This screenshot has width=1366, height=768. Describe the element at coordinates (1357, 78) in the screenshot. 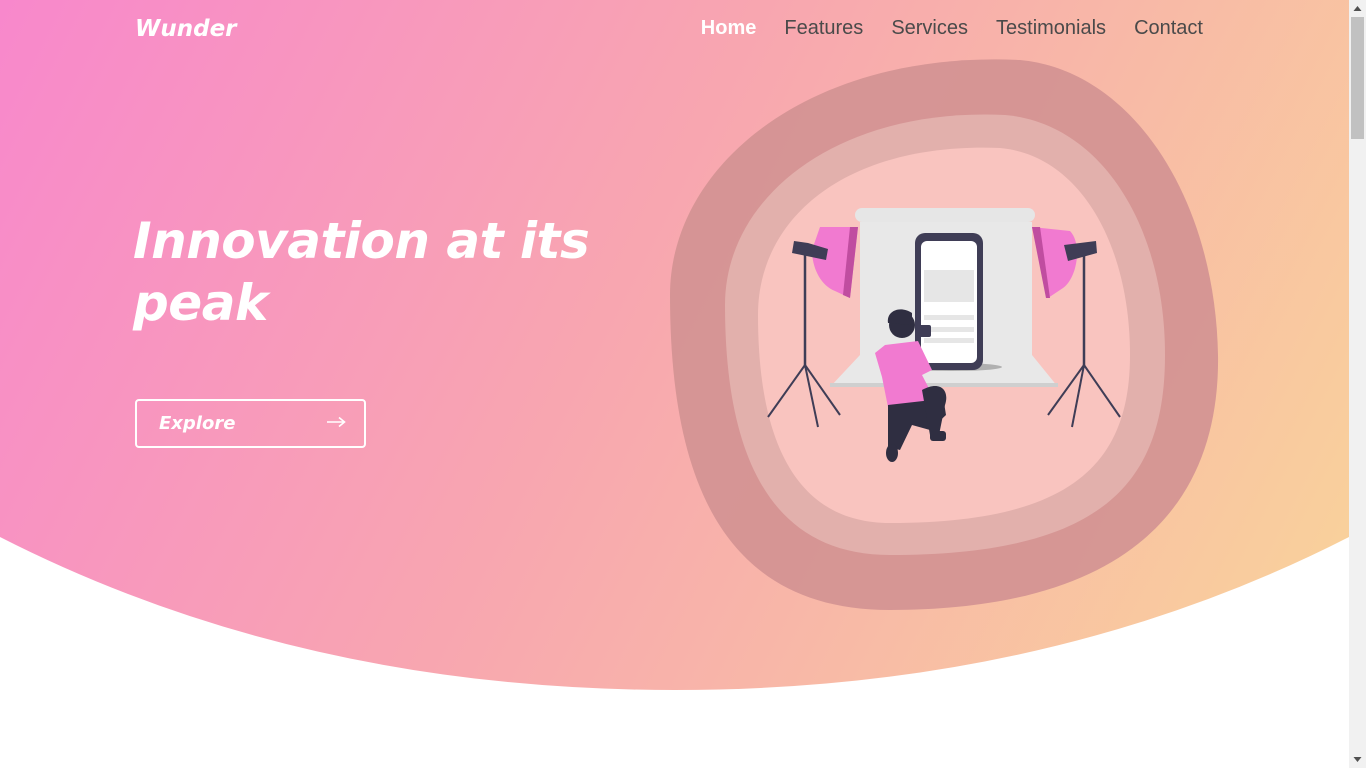

I see `scrollbar-thumb` at that location.